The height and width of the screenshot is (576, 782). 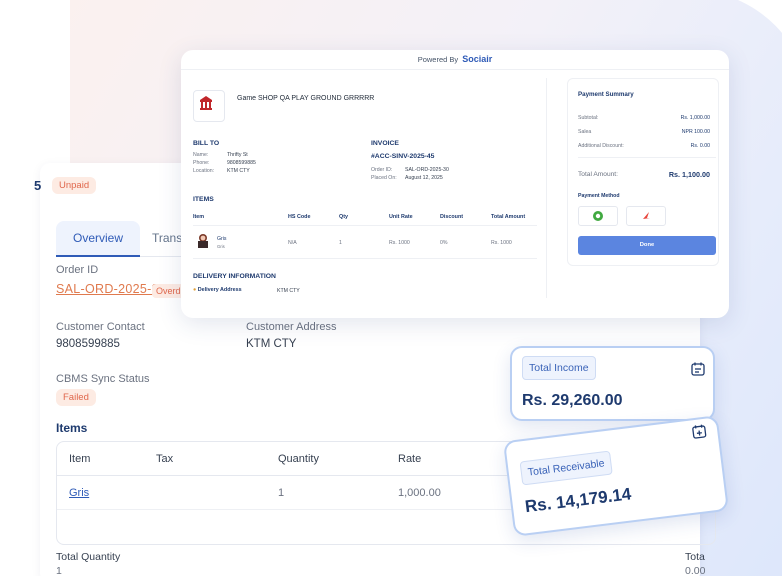 What do you see at coordinates (165, 459) in the screenshot?
I see `col-tax: Tax` at bounding box center [165, 459].